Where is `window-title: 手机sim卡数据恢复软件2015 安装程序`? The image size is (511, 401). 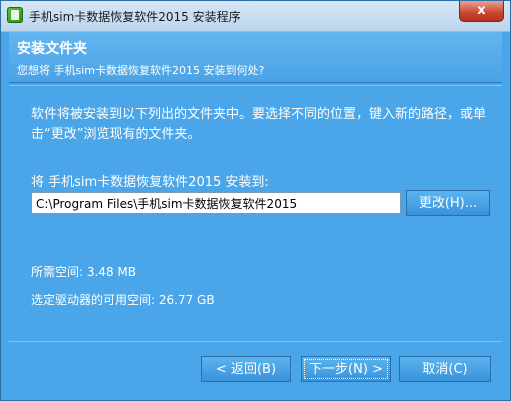
window-title: 手机sim卡数据恢复软件2015 安装程序 is located at coordinates (135, 17).